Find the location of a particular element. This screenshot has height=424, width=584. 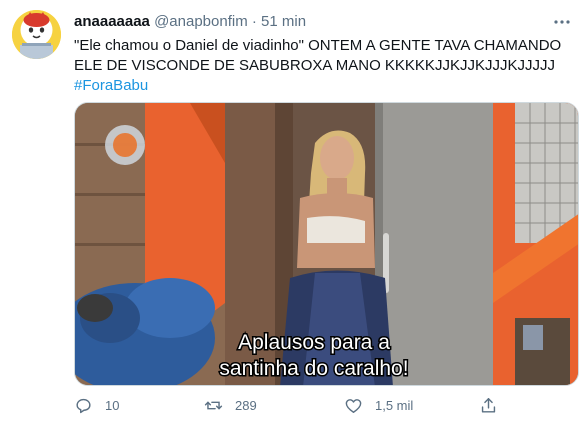

reply-icon is located at coordinates (83, 406).